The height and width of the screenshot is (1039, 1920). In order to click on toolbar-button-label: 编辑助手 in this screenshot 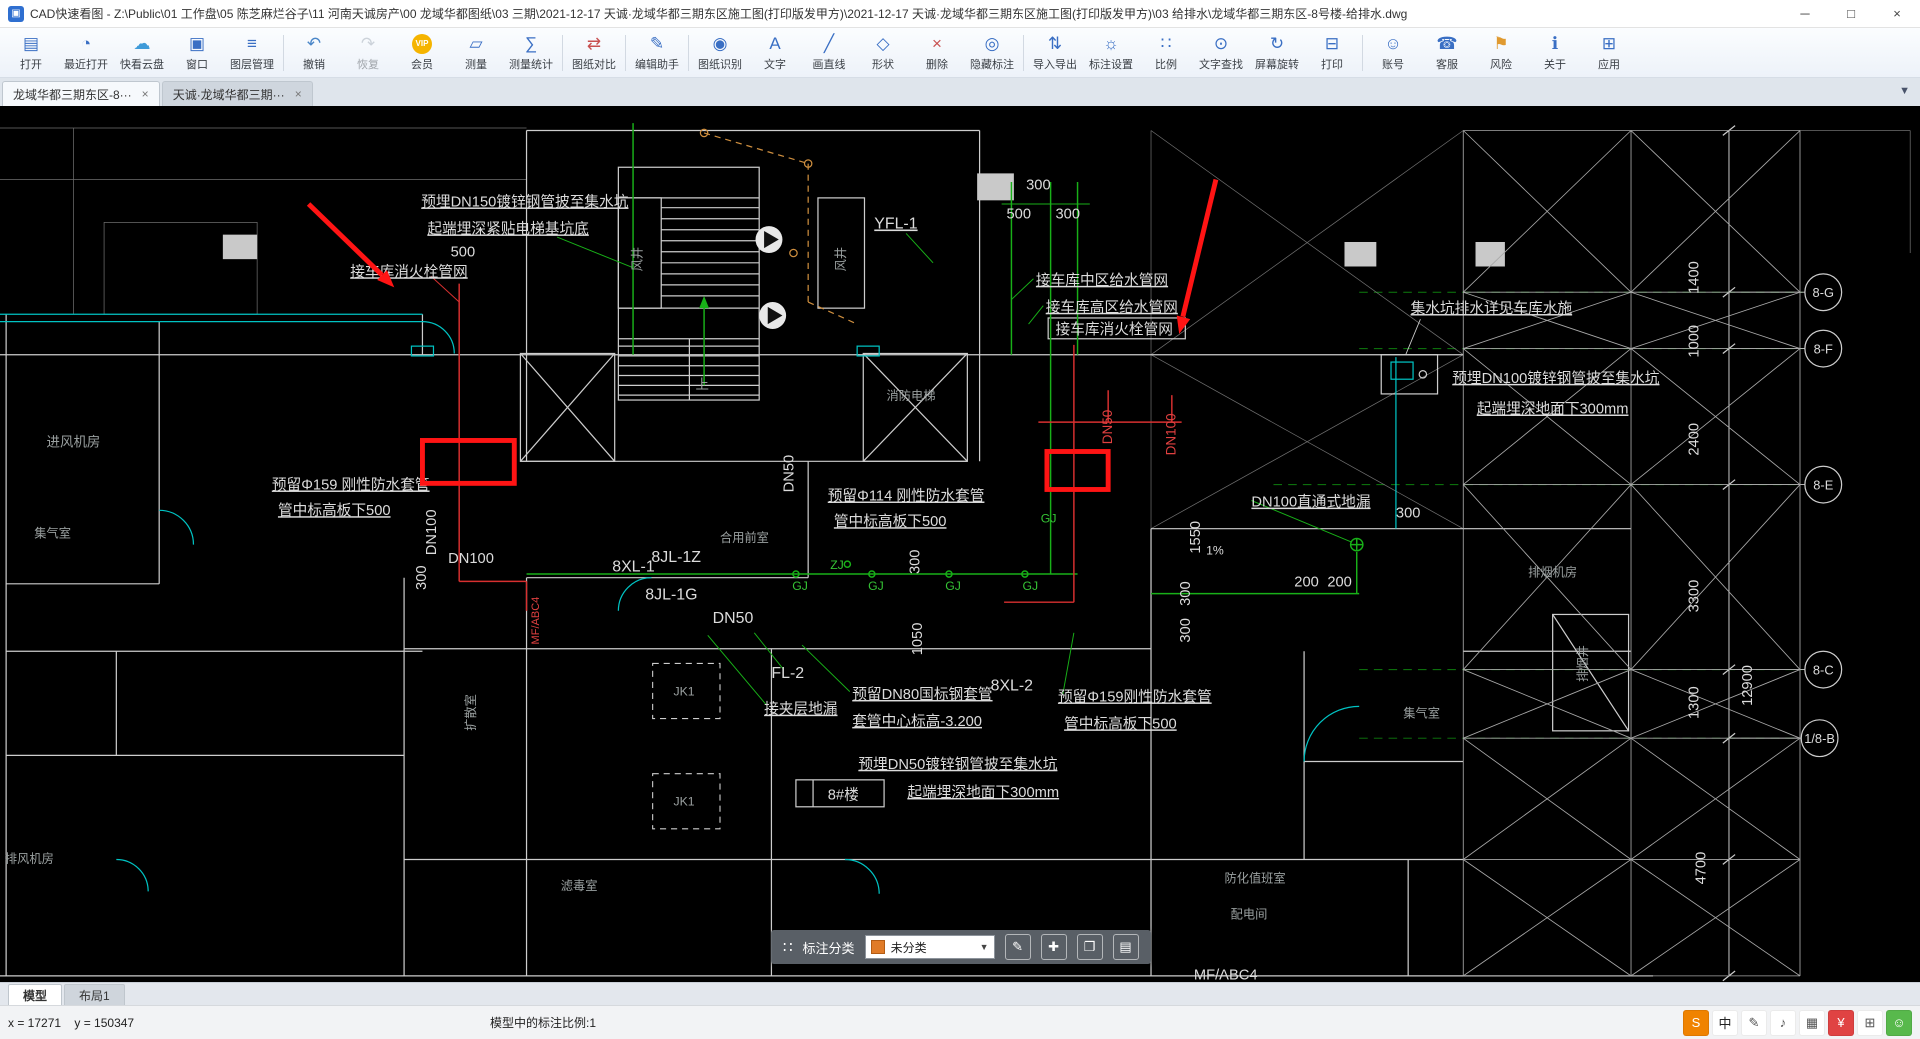, I will do `click(657, 64)`.